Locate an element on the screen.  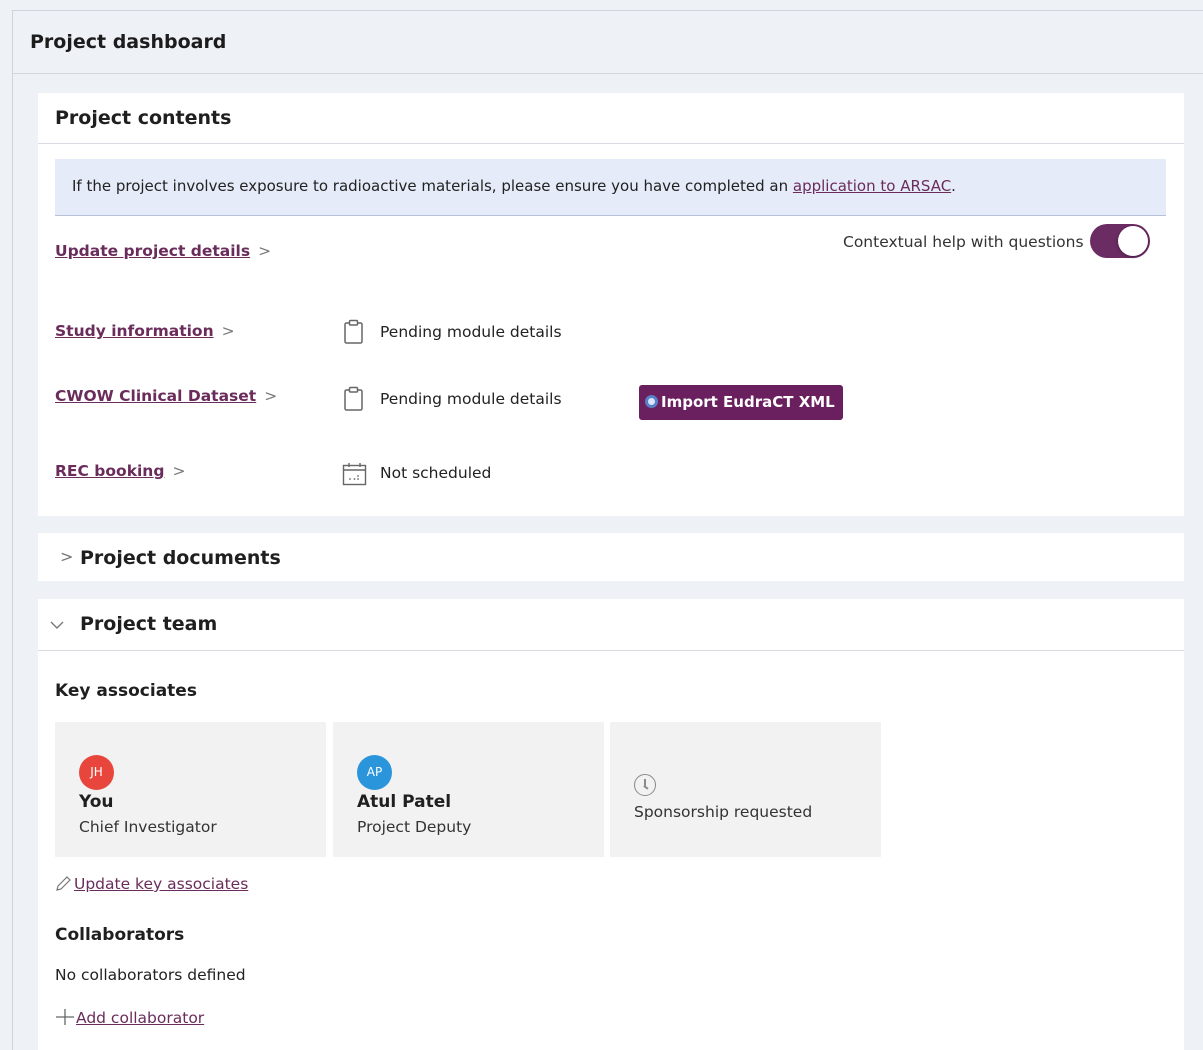
calendar-icon is located at coordinates (354, 474).